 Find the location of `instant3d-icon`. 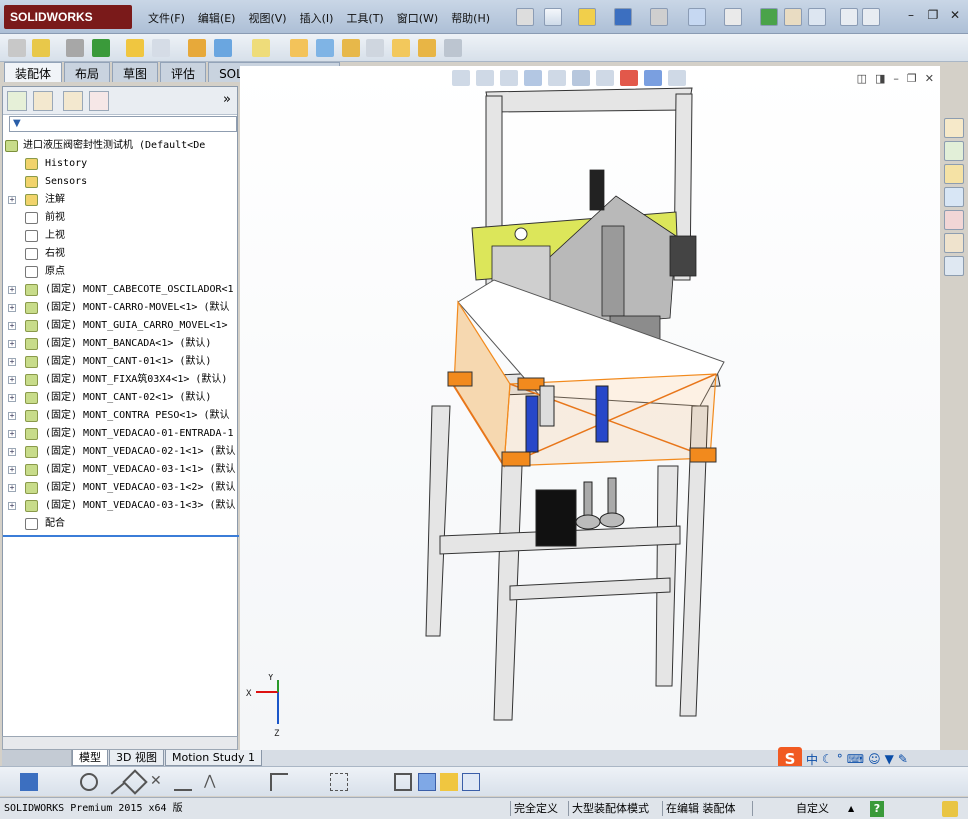

instant3d-icon is located at coordinates (401, 48).